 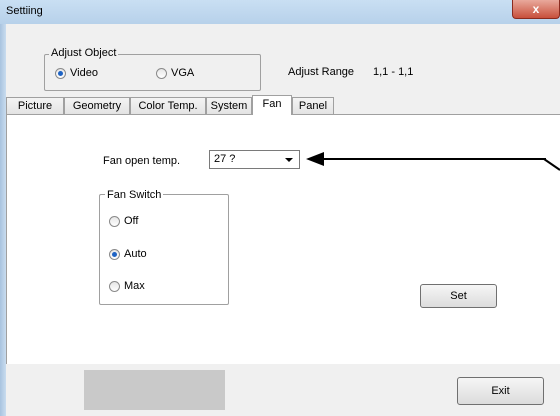 I want to click on radio-video: Video, so click(x=76, y=73).